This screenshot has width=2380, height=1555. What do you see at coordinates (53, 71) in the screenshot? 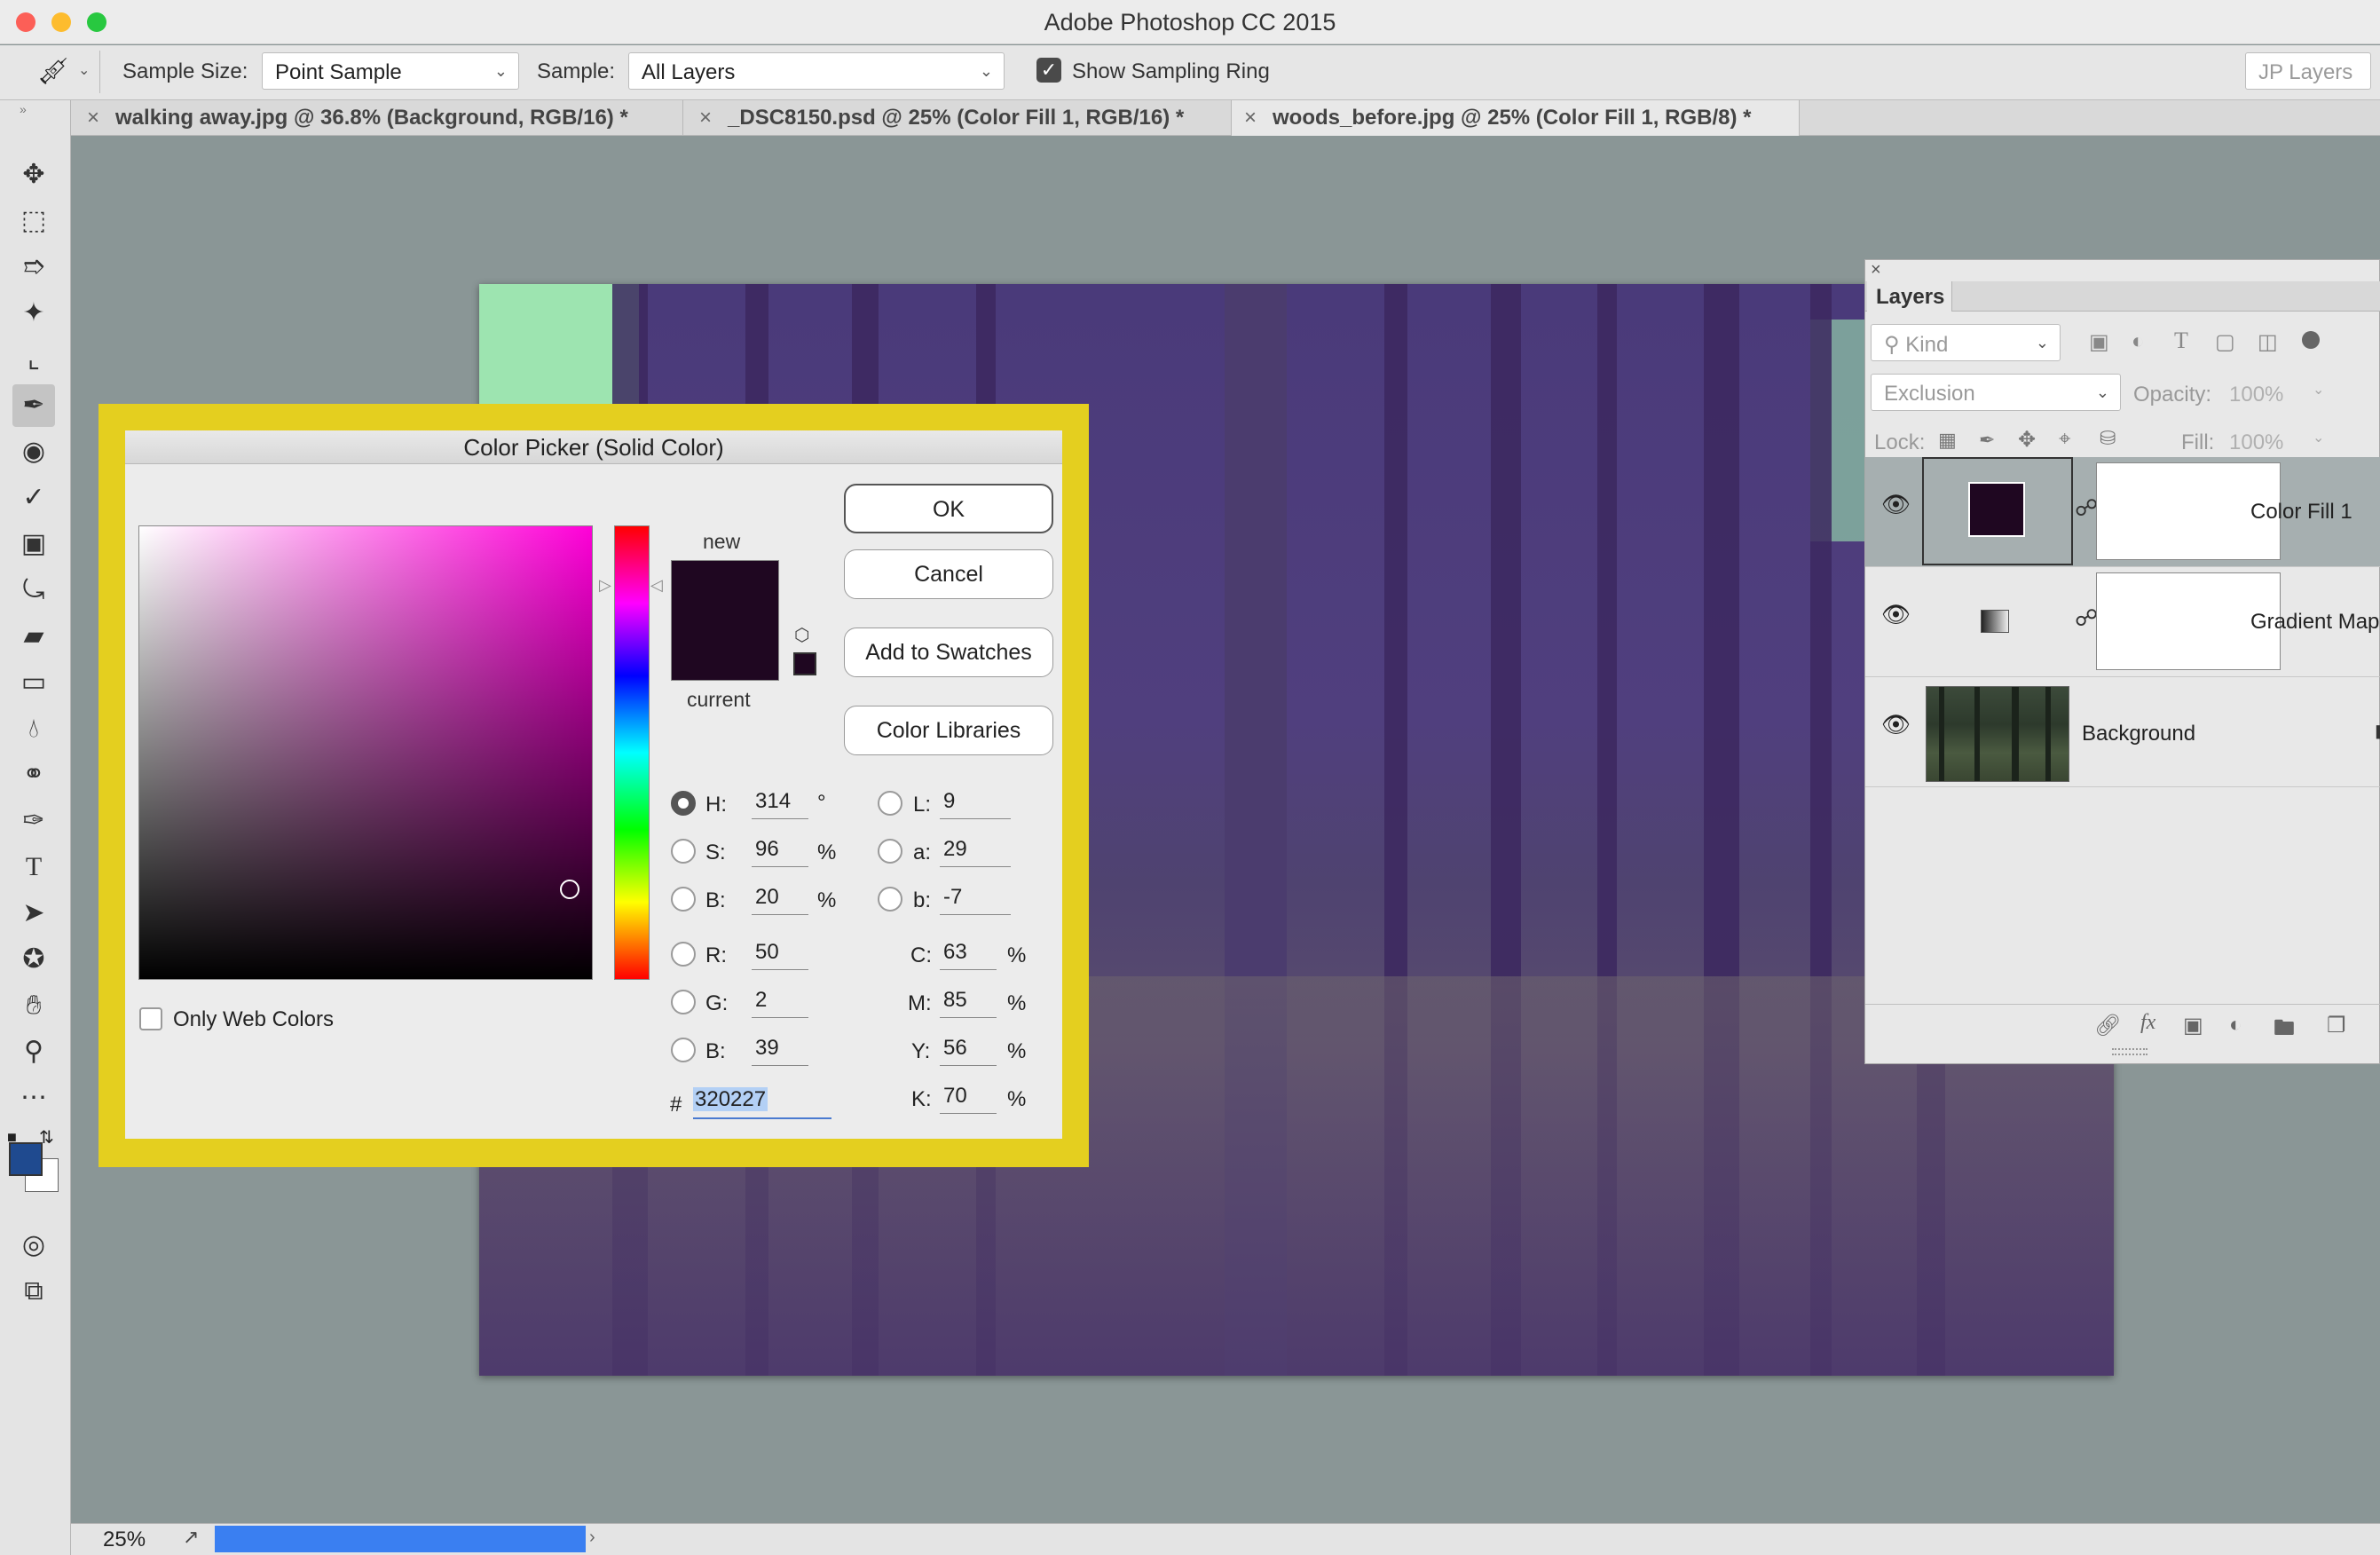
I see `eyedropper-icon: 💉︎` at bounding box center [53, 71].